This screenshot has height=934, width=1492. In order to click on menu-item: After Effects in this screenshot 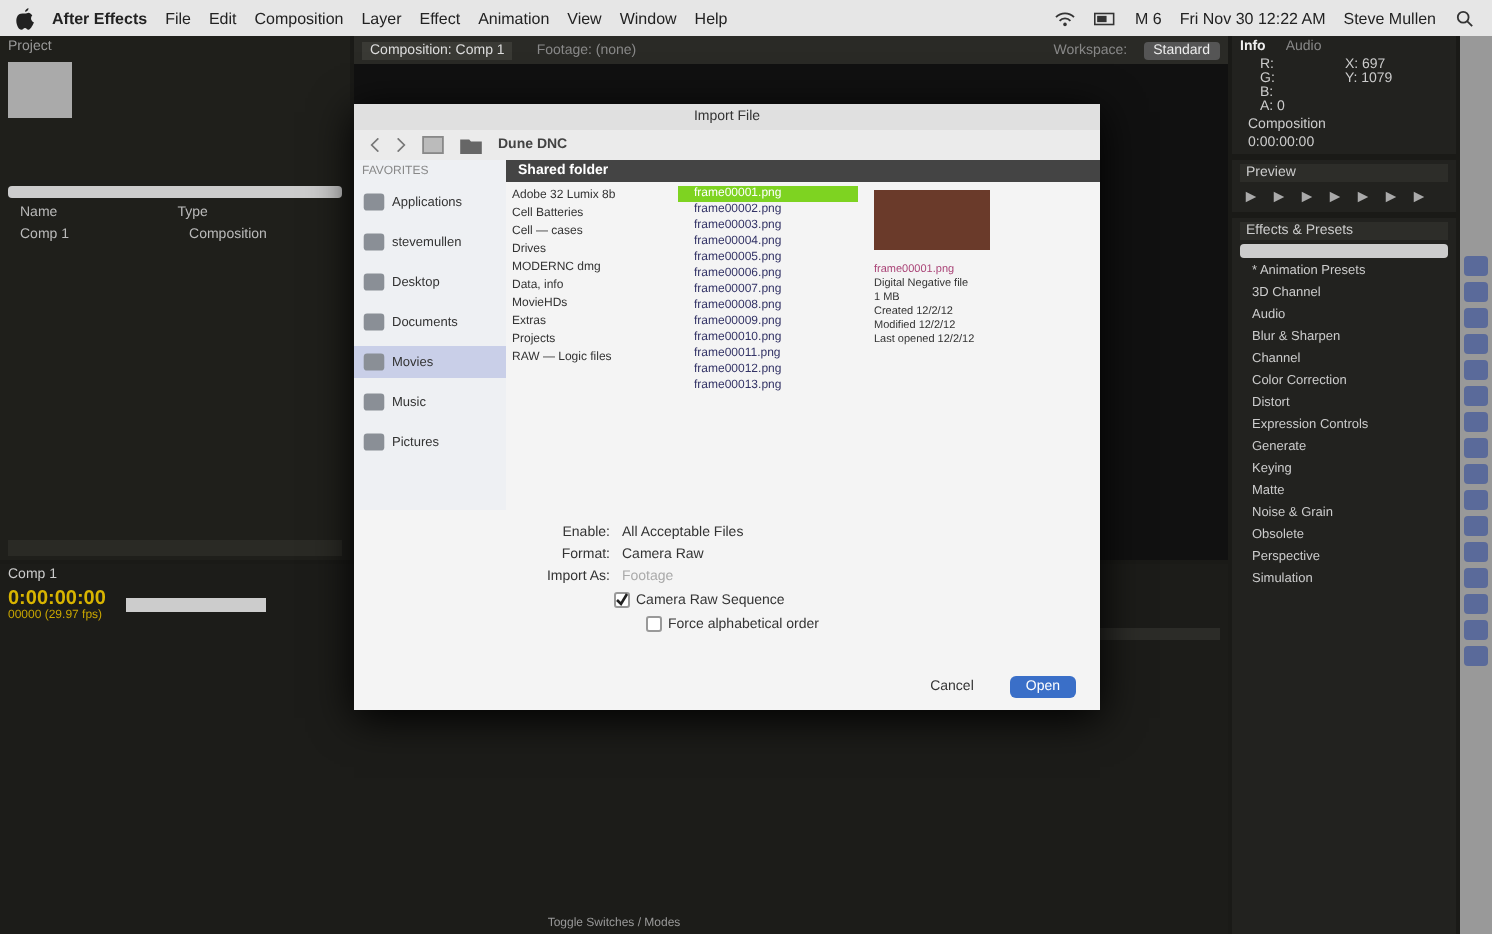, I will do `click(100, 18)`.